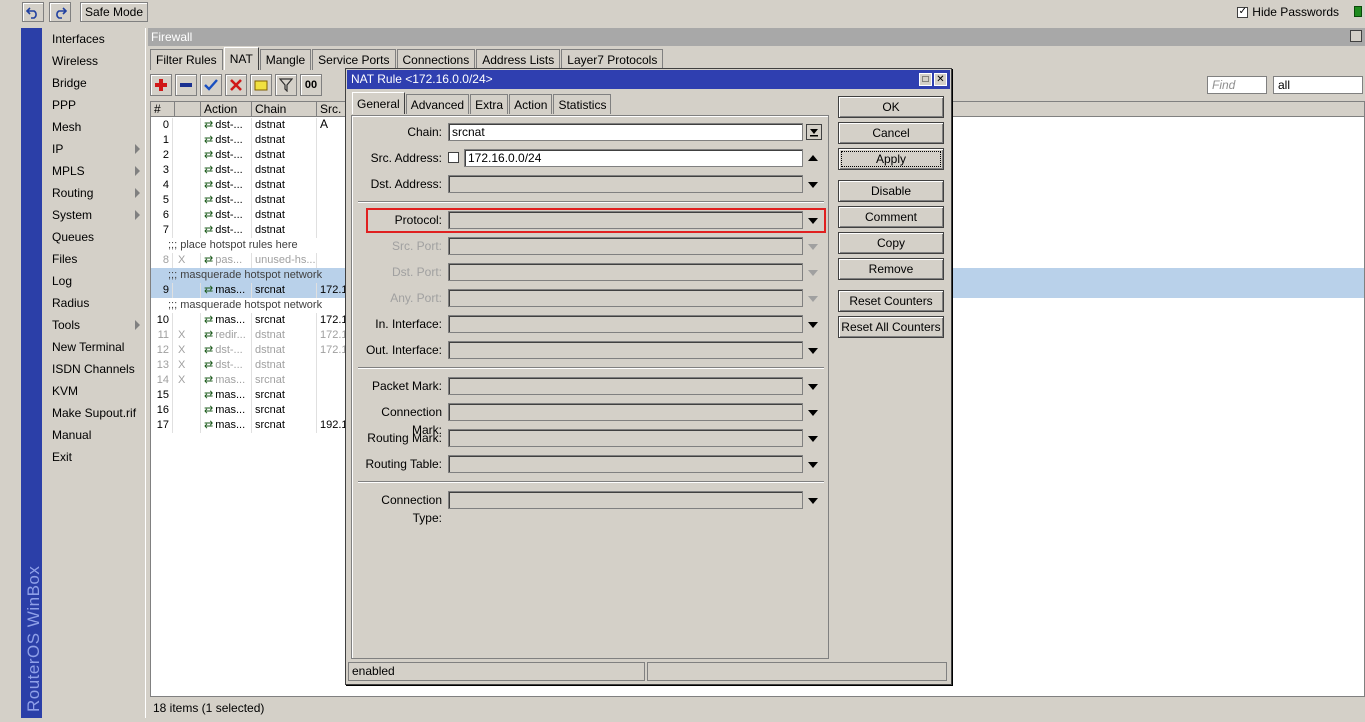 This screenshot has width=1365, height=722. What do you see at coordinates (612, 59) in the screenshot?
I see `tab-layer7-protocols: Layer7 Protocols` at bounding box center [612, 59].